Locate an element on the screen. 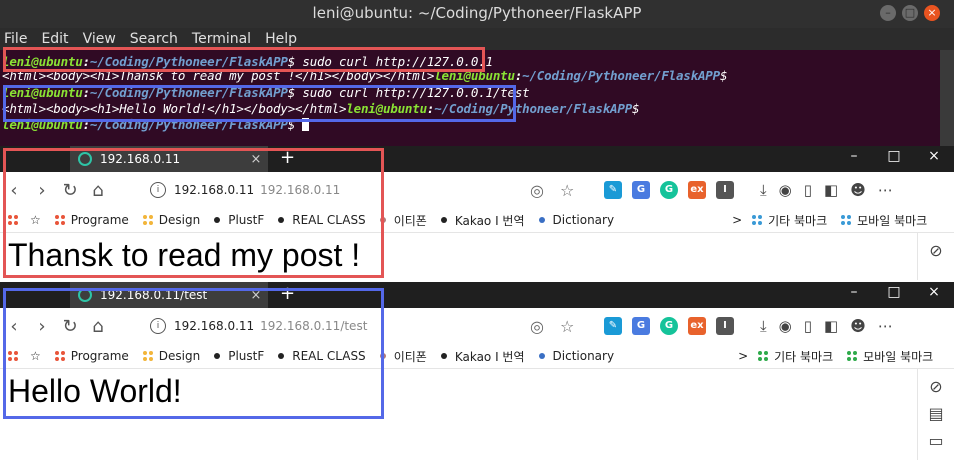  tab-active: 192.168.0.11 × is located at coordinates (169, 159).